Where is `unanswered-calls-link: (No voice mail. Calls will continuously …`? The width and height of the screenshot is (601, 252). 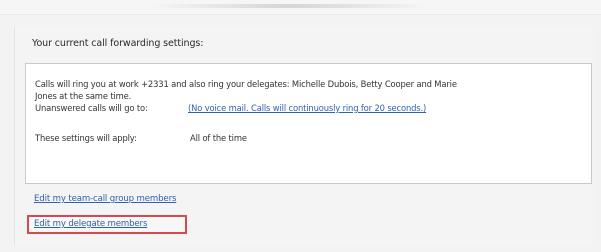 unanswered-calls-link: (No voice mail. Calls will continuously … is located at coordinates (307, 108).